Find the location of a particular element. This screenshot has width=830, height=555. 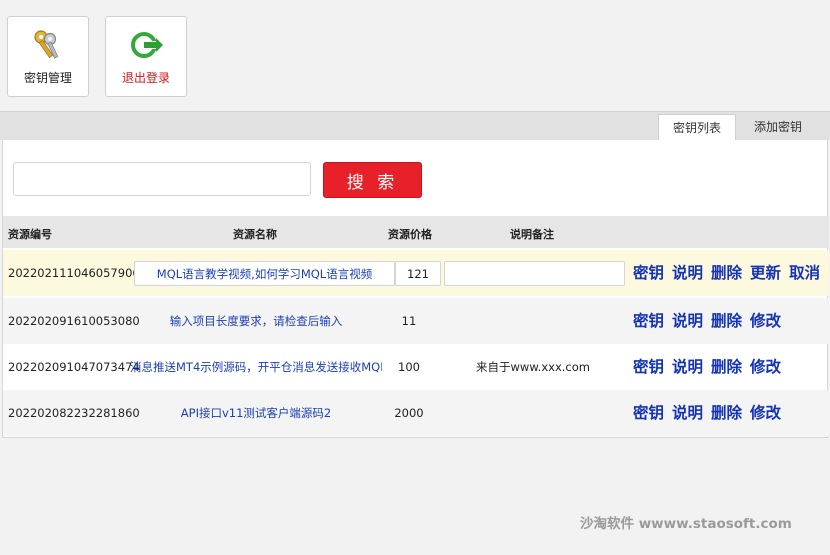

row-price: 100 is located at coordinates (409, 367).